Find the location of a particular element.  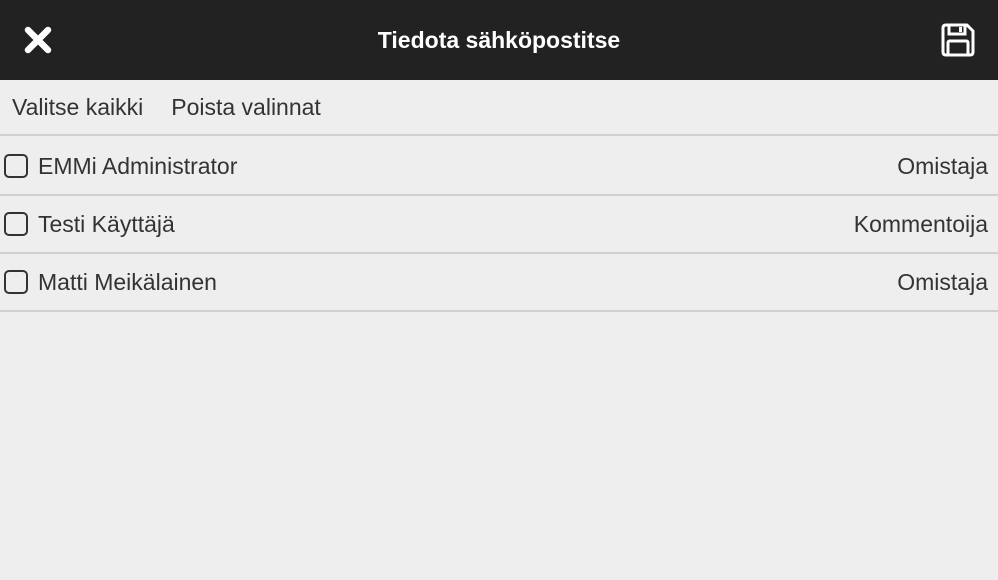

list-item: EMMi Administrator Omistaja is located at coordinates (499, 167).